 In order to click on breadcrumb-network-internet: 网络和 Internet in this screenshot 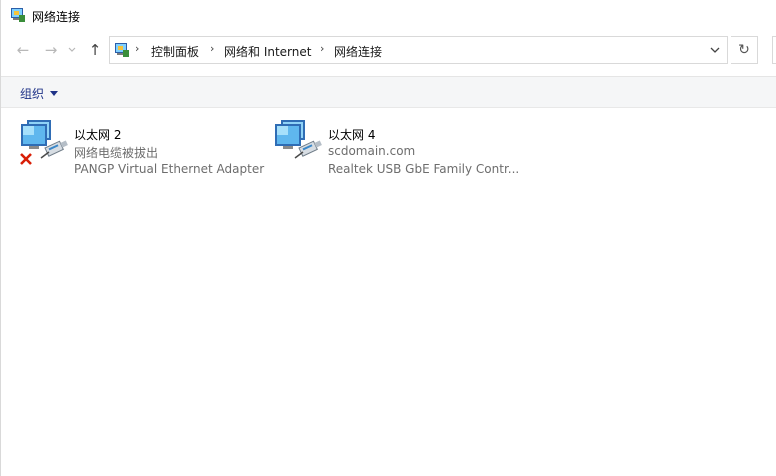, I will do `click(267, 51)`.